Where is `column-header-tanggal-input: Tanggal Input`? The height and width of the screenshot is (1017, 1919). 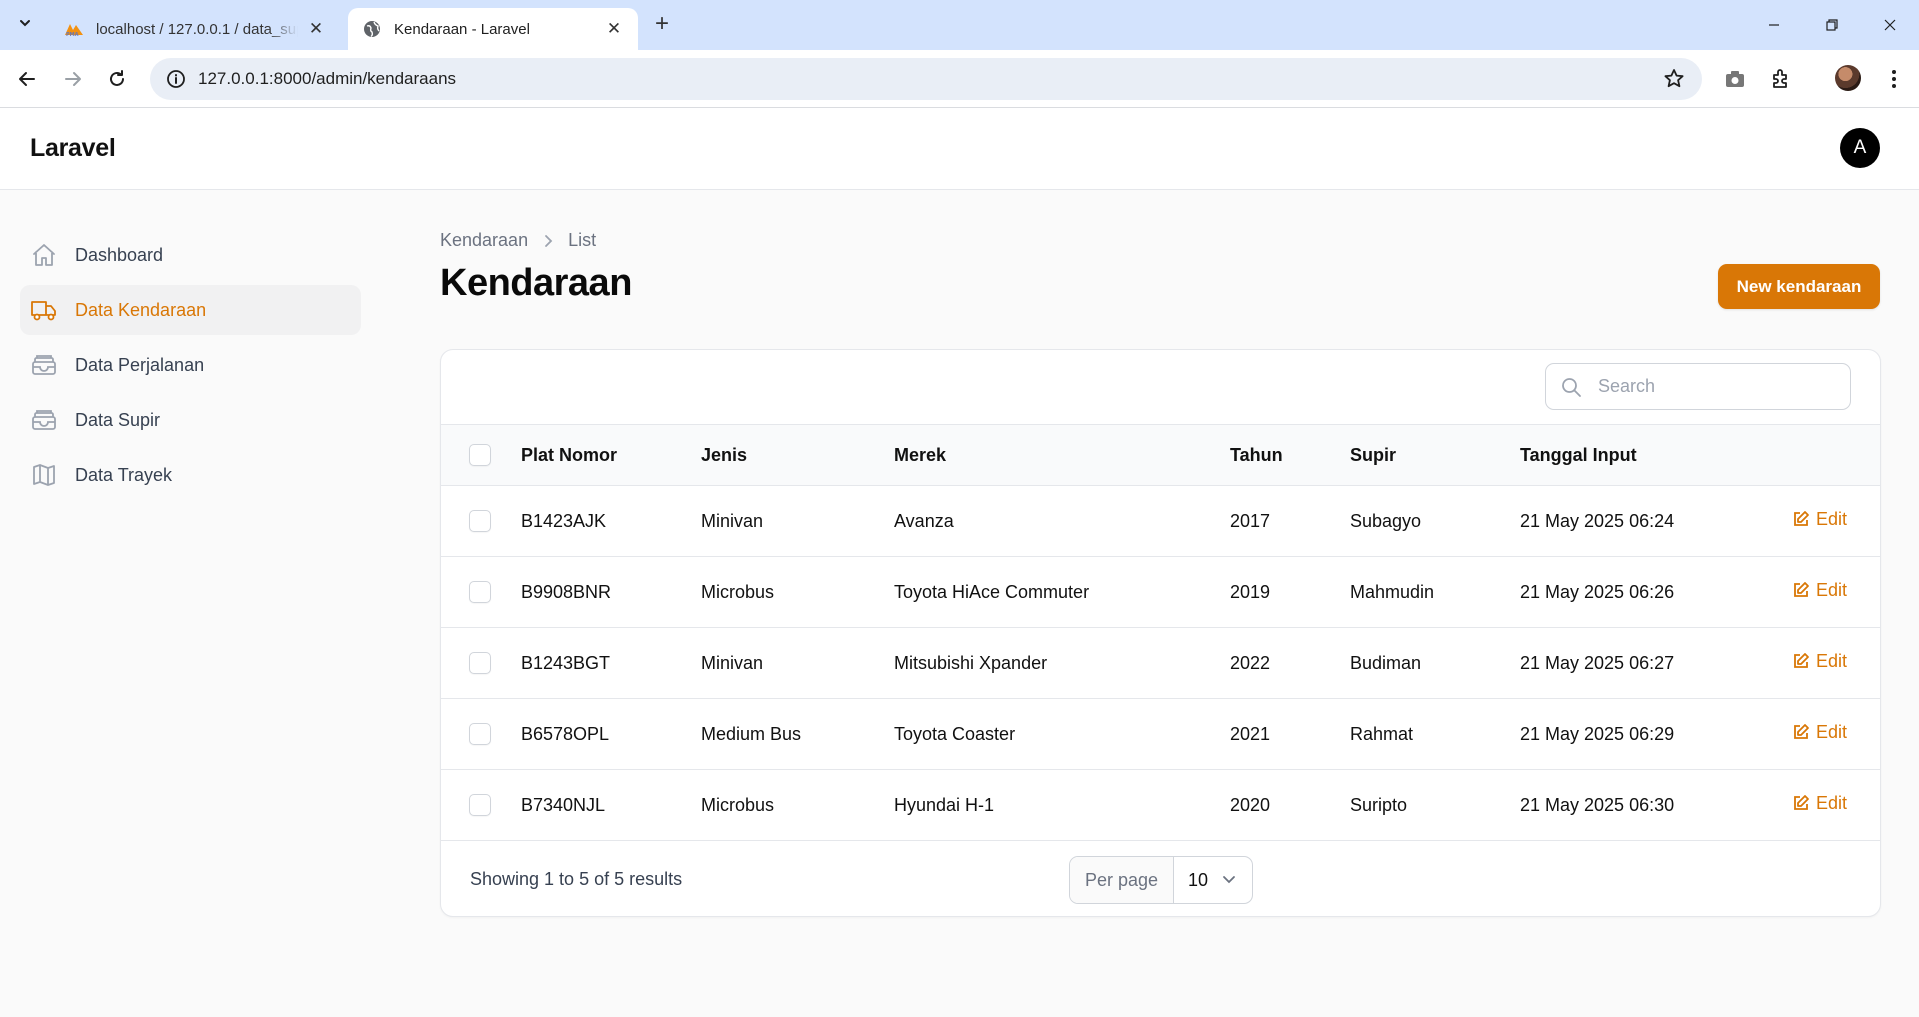
column-header-tanggal-input: Tanggal Input is located at coordinates (1656, 455).